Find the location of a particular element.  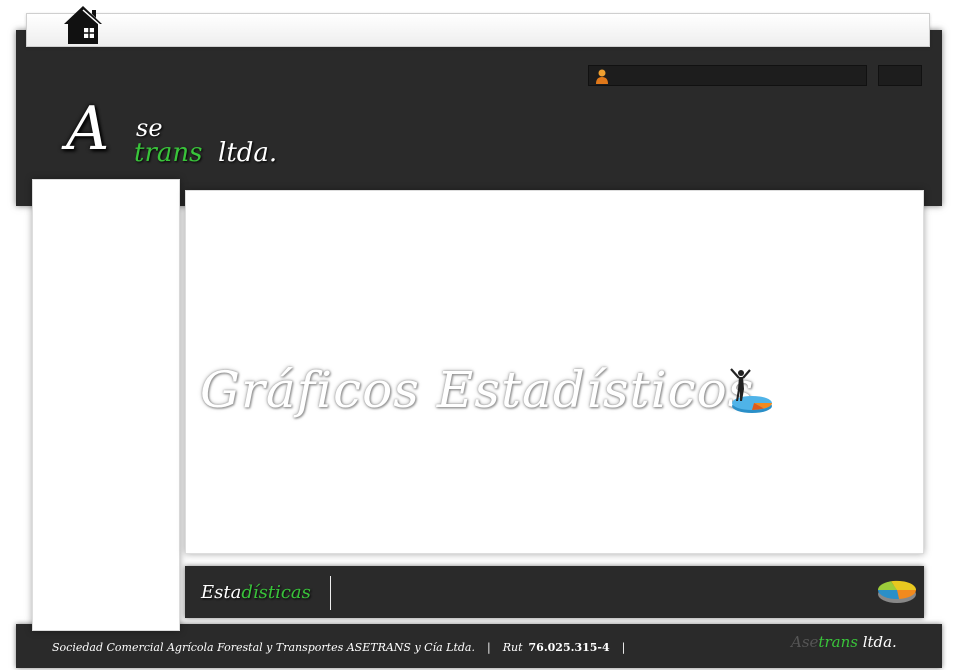

rut-label: Rut is located at coordinates (512, 647).